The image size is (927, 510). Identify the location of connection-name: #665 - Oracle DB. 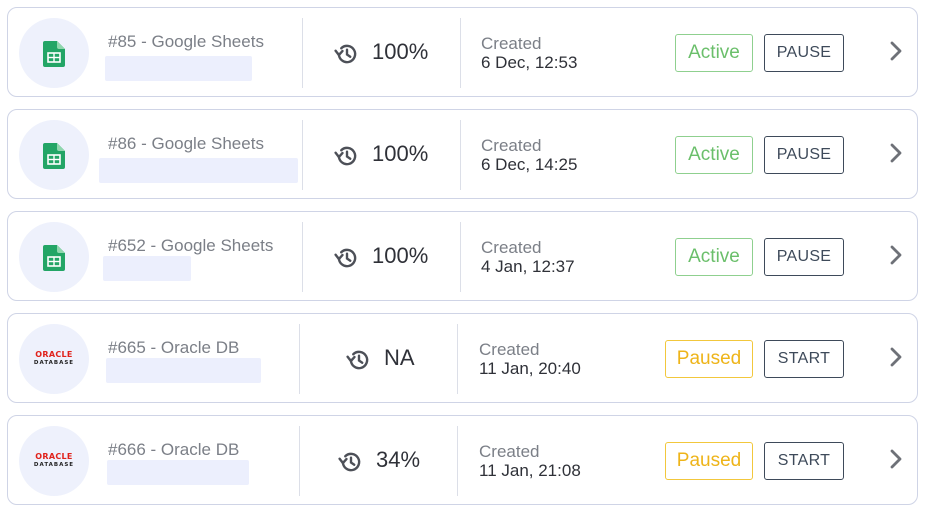
(174, 347).